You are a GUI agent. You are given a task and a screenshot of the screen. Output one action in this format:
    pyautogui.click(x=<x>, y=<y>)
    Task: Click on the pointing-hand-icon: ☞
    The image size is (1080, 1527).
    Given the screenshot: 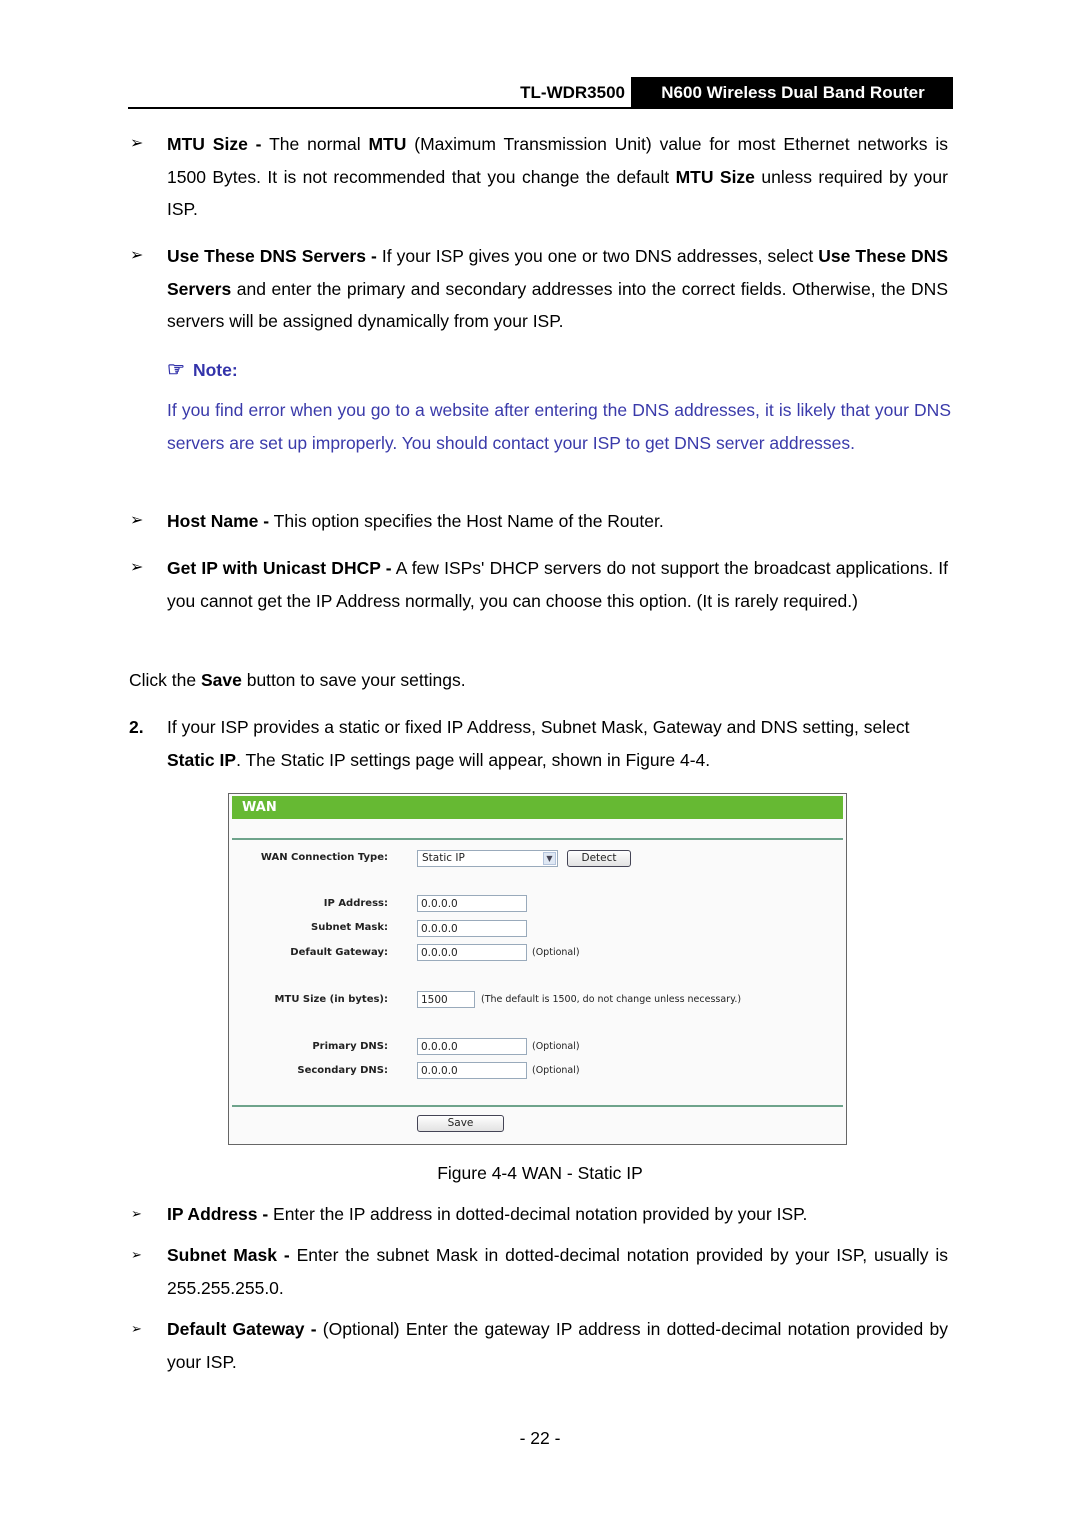 What is the action you would take?
    pyautogui.click(x=176, y=370)
    